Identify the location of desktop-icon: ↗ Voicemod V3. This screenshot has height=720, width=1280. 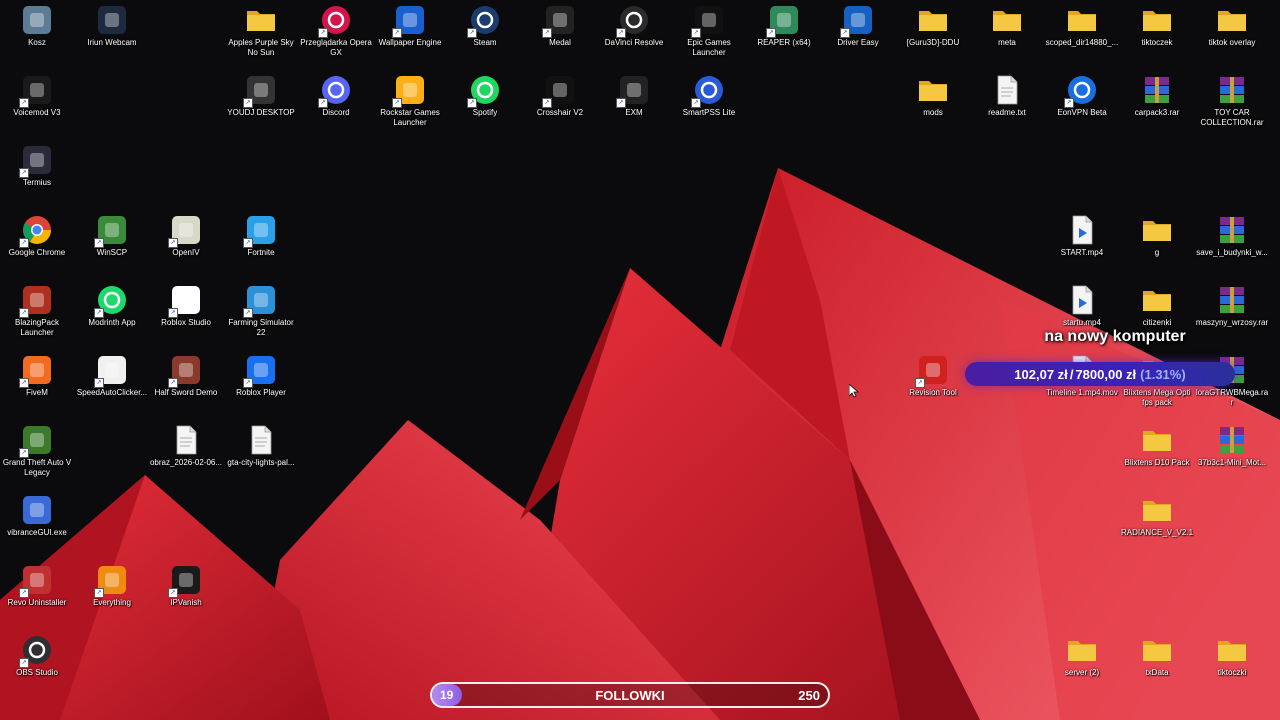
(37, 94).